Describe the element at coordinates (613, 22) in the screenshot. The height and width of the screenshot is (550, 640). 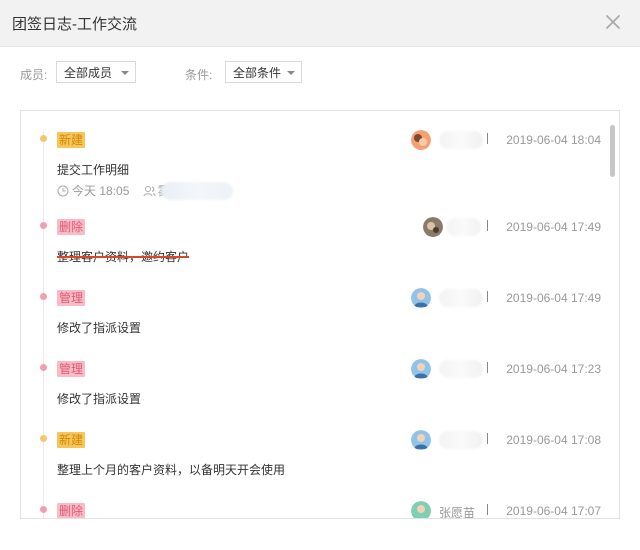
I see `close-icon` at that location.